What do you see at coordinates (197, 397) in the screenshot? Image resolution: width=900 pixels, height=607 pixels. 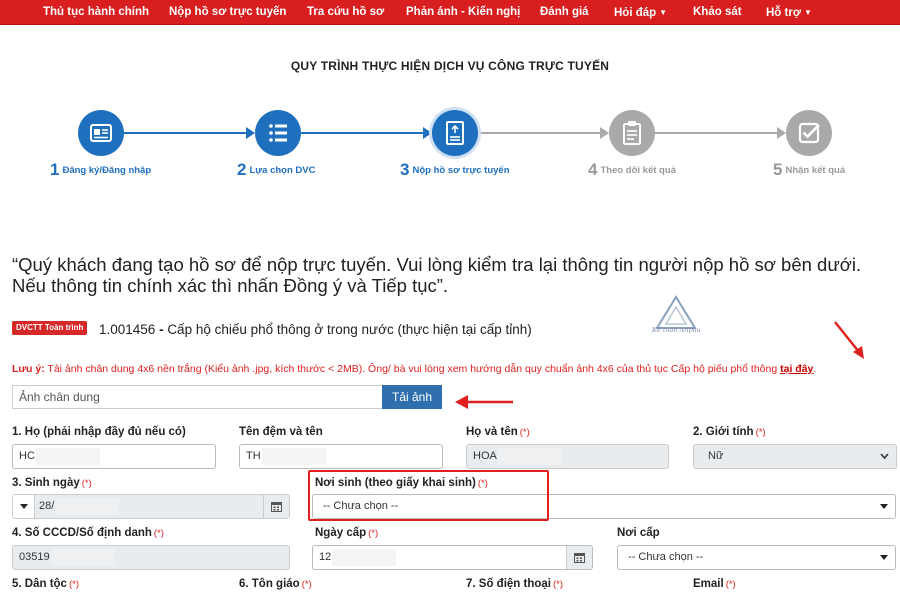 I see `portrait-photo-input: Ảnh chân dung` at bounding box center [197, 397].